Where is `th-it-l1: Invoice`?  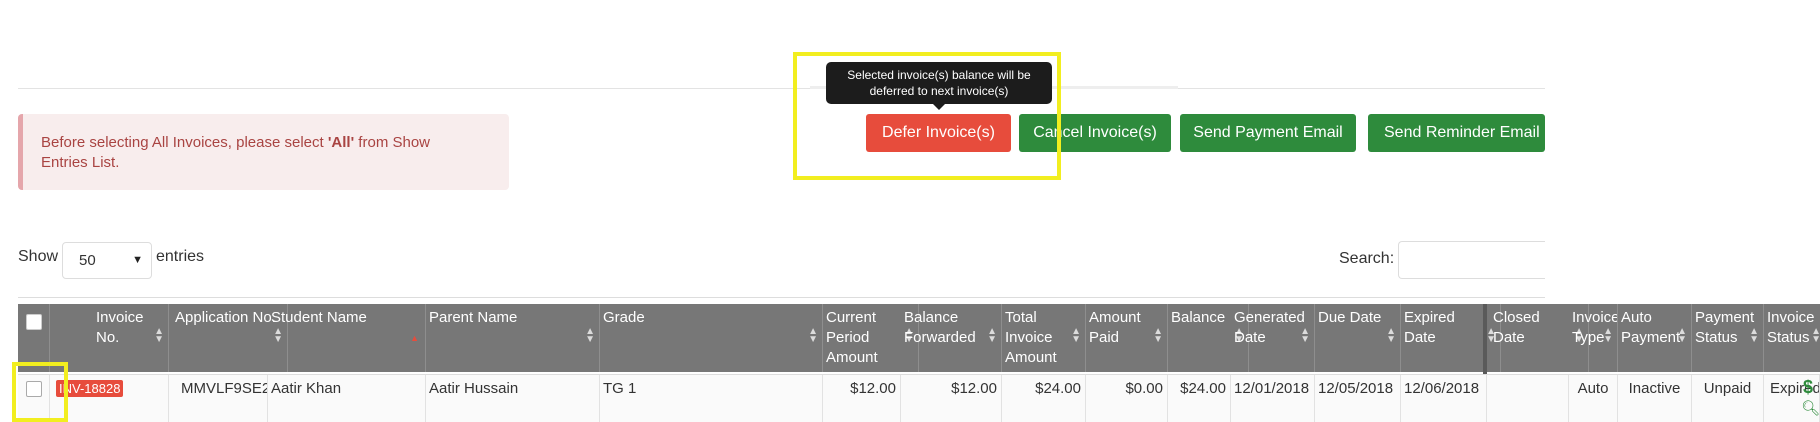 th-it-l1: Invoice is located at coordinates (1595, 317).